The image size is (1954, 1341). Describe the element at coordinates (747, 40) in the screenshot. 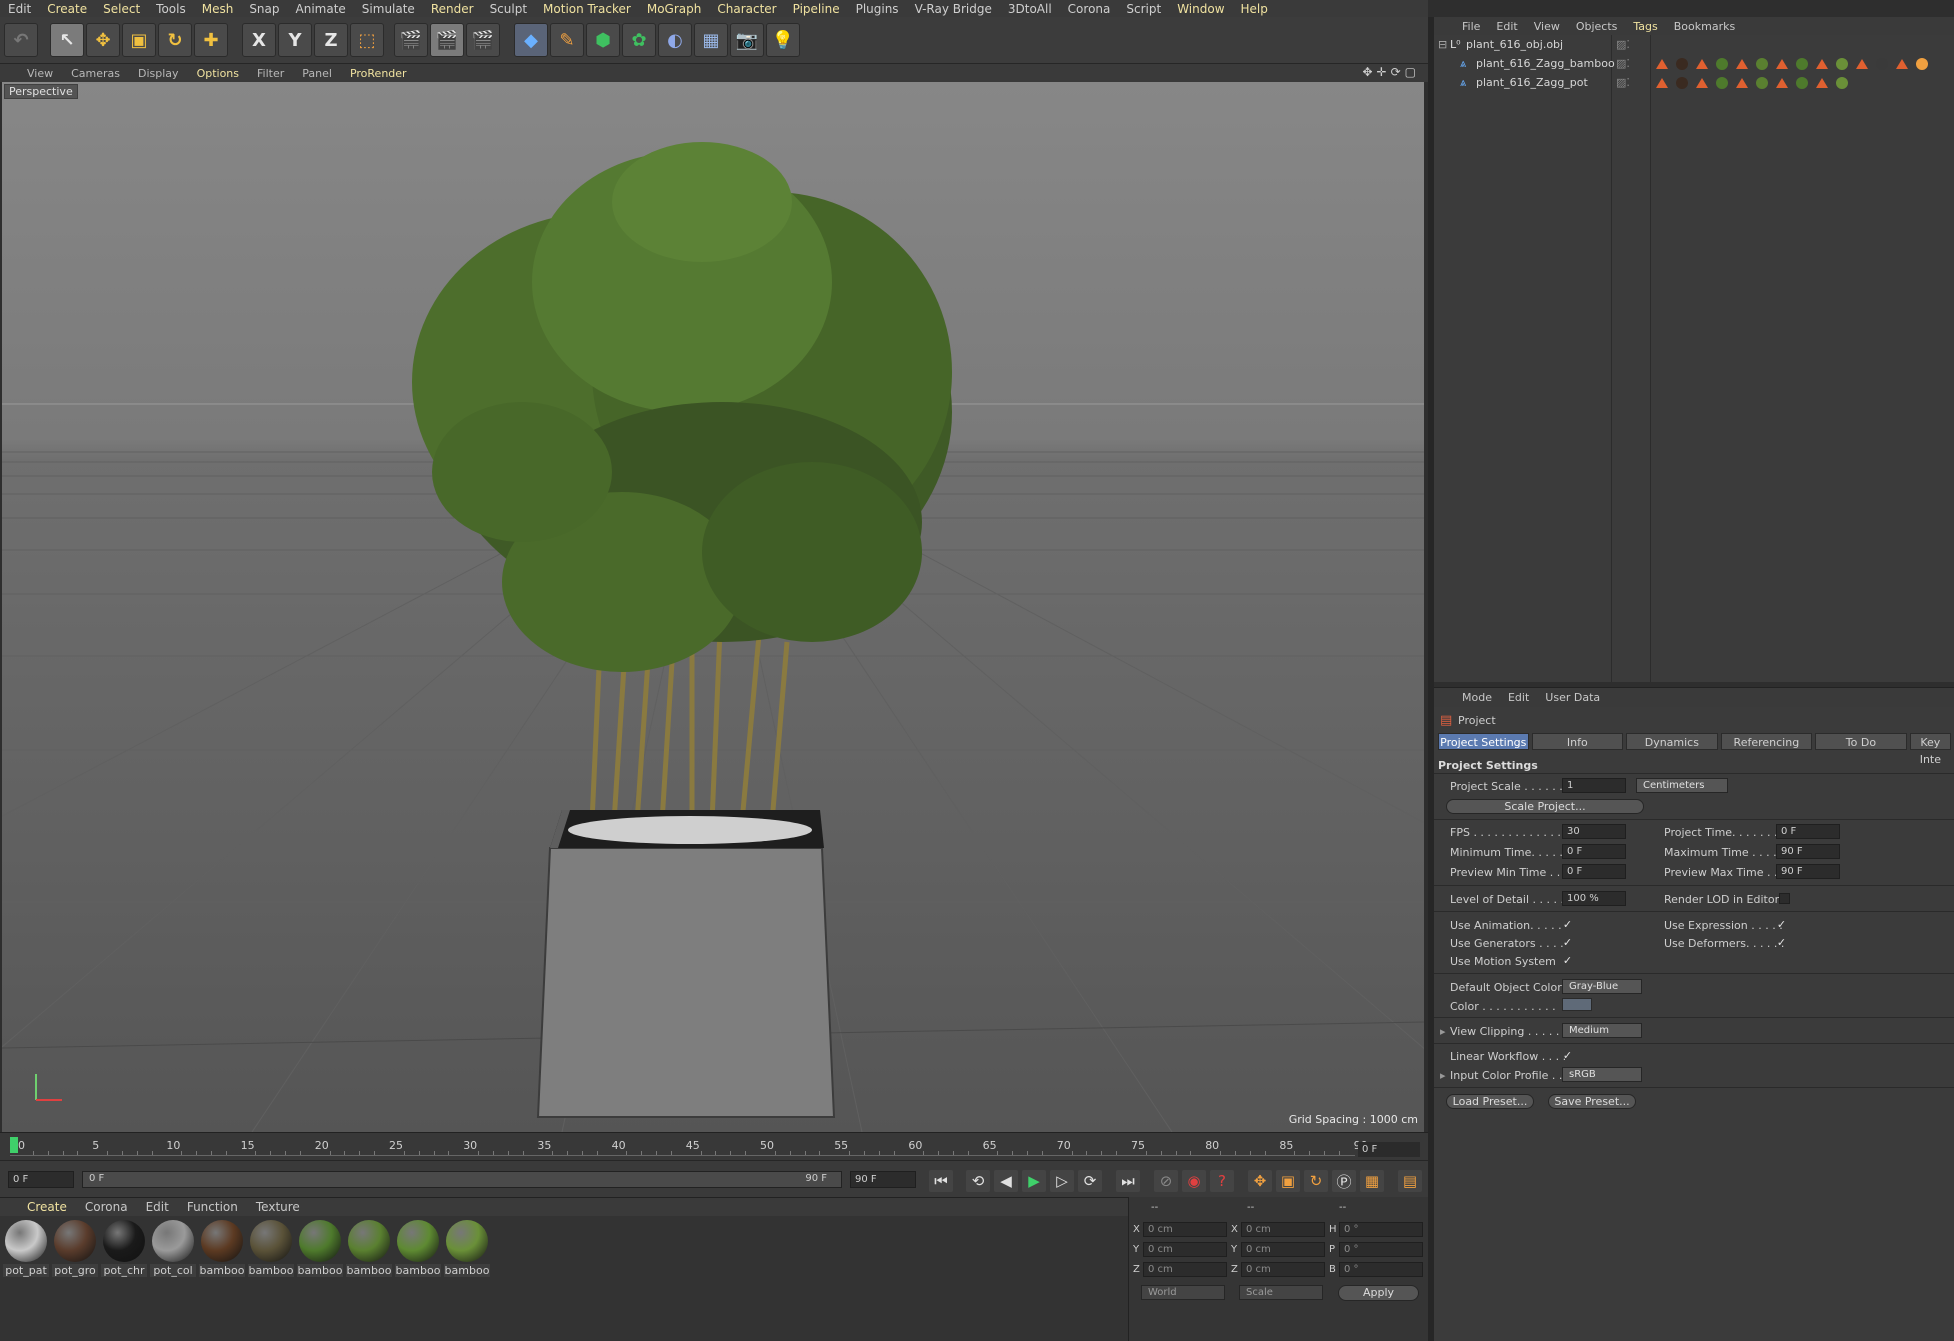

I see `camera-icon: 📷` at that location.